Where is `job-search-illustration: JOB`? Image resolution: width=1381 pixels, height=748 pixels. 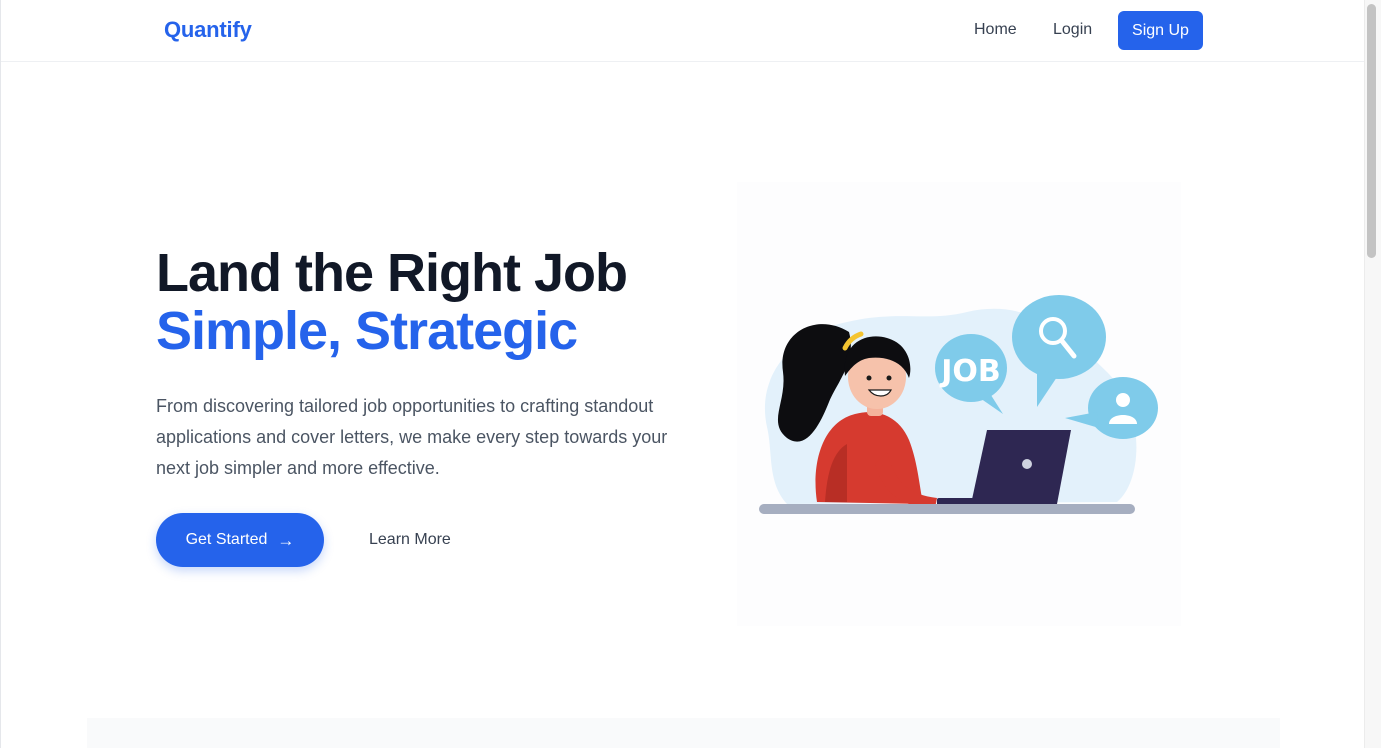
job-search-illustration: JOB is located at coordinates (958, 404).